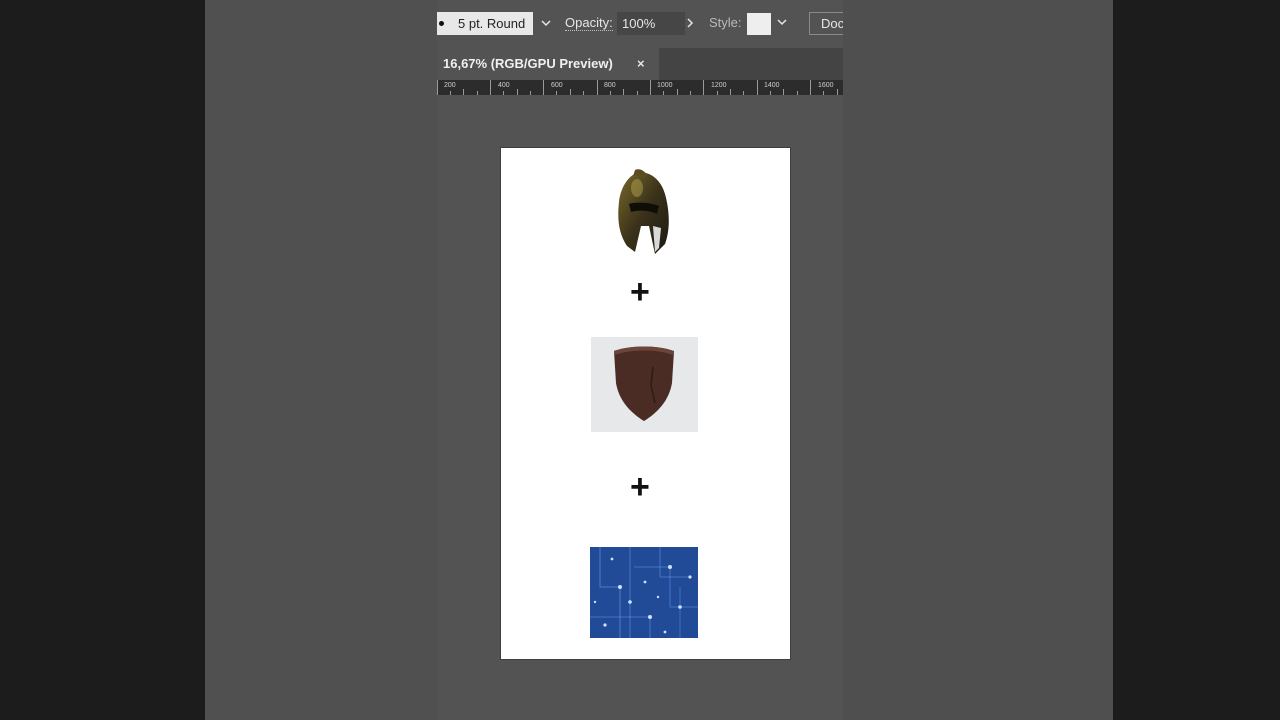 The height and width of the screenshot is (720, 1280). Describe the element at coordinates (528, 63) in the screenshot. I see `document-tab-title: 16,67% (RGB/GPU Preview)` at that location.